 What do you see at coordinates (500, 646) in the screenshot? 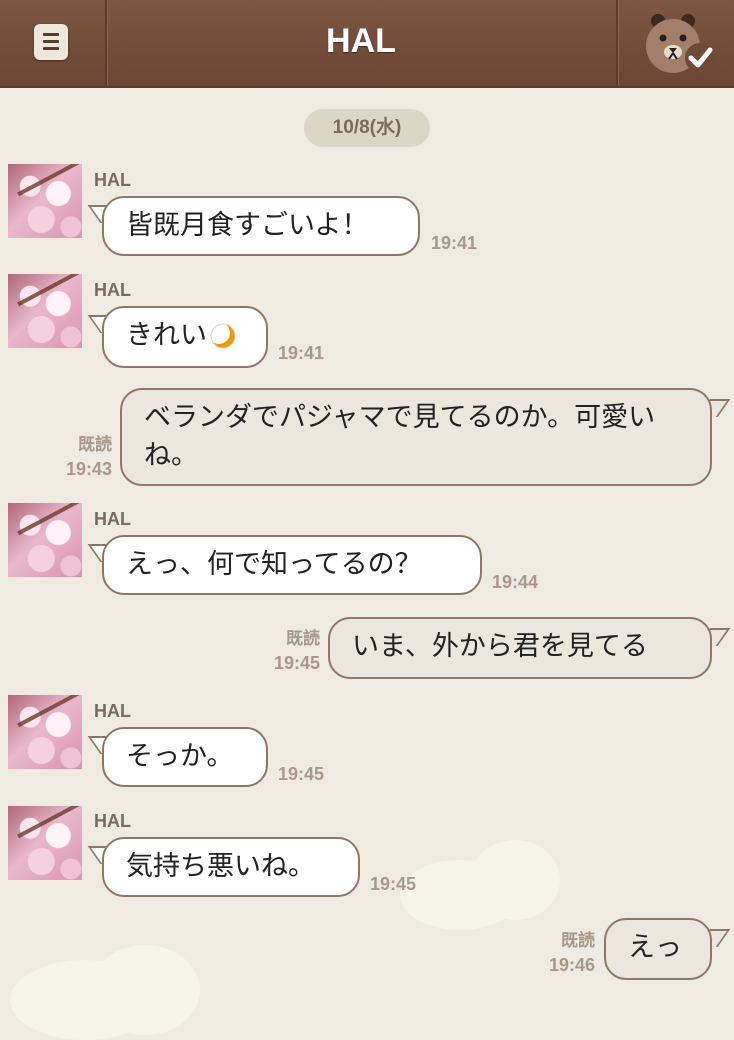
I see `message-text: いま、外から君を見てる` at bounding box center [500, 646].